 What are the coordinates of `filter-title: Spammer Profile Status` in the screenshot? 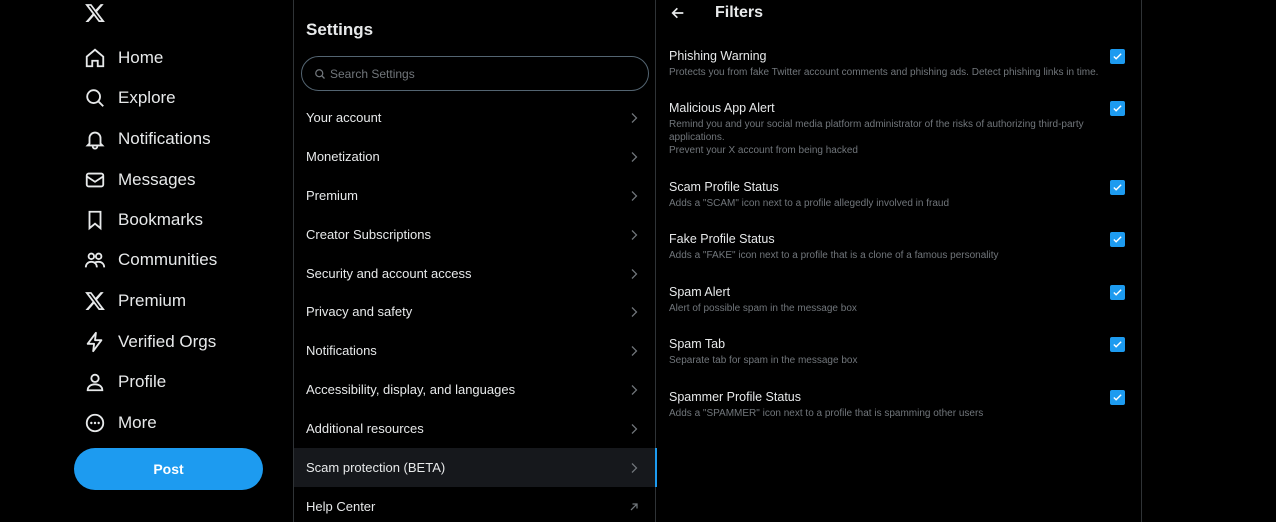 It's located at (735, 397).